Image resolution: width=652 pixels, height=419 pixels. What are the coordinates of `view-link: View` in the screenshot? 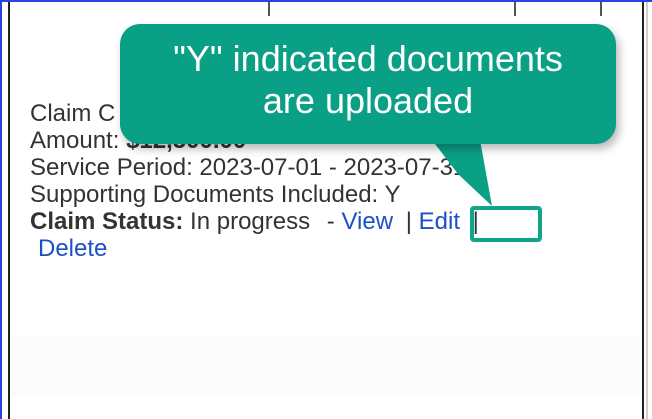 It's located at (367, 221).